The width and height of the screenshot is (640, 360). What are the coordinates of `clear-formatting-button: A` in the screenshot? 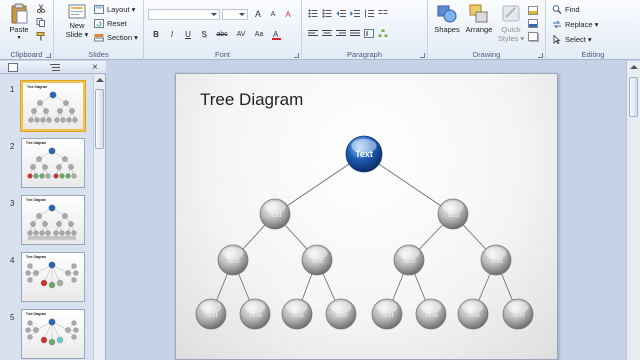 It's located at (288, 14).